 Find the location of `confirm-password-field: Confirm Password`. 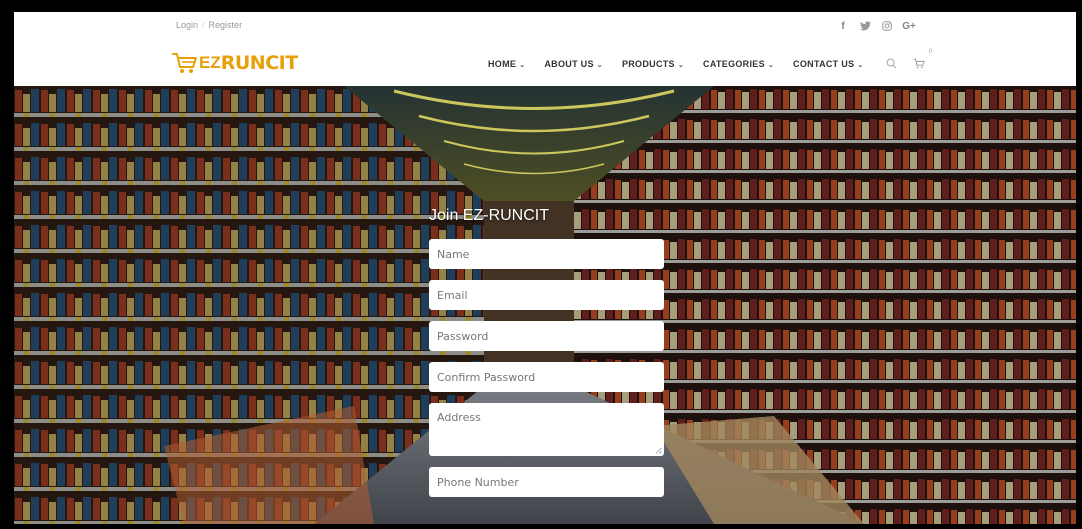

confirm-password-field: Confirm Password is located at coordinates (546, 377).